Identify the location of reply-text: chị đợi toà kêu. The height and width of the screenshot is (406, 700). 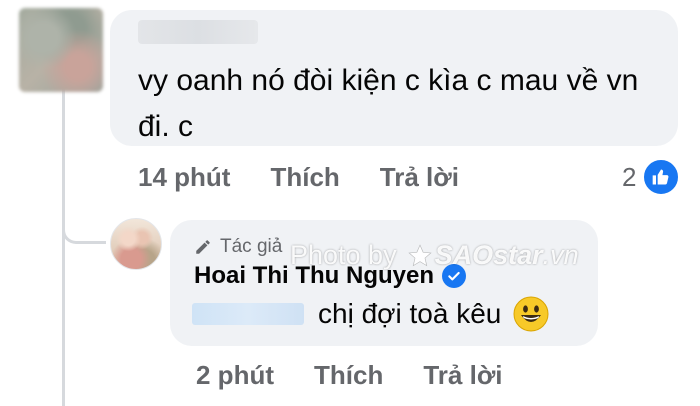
(410, 313).